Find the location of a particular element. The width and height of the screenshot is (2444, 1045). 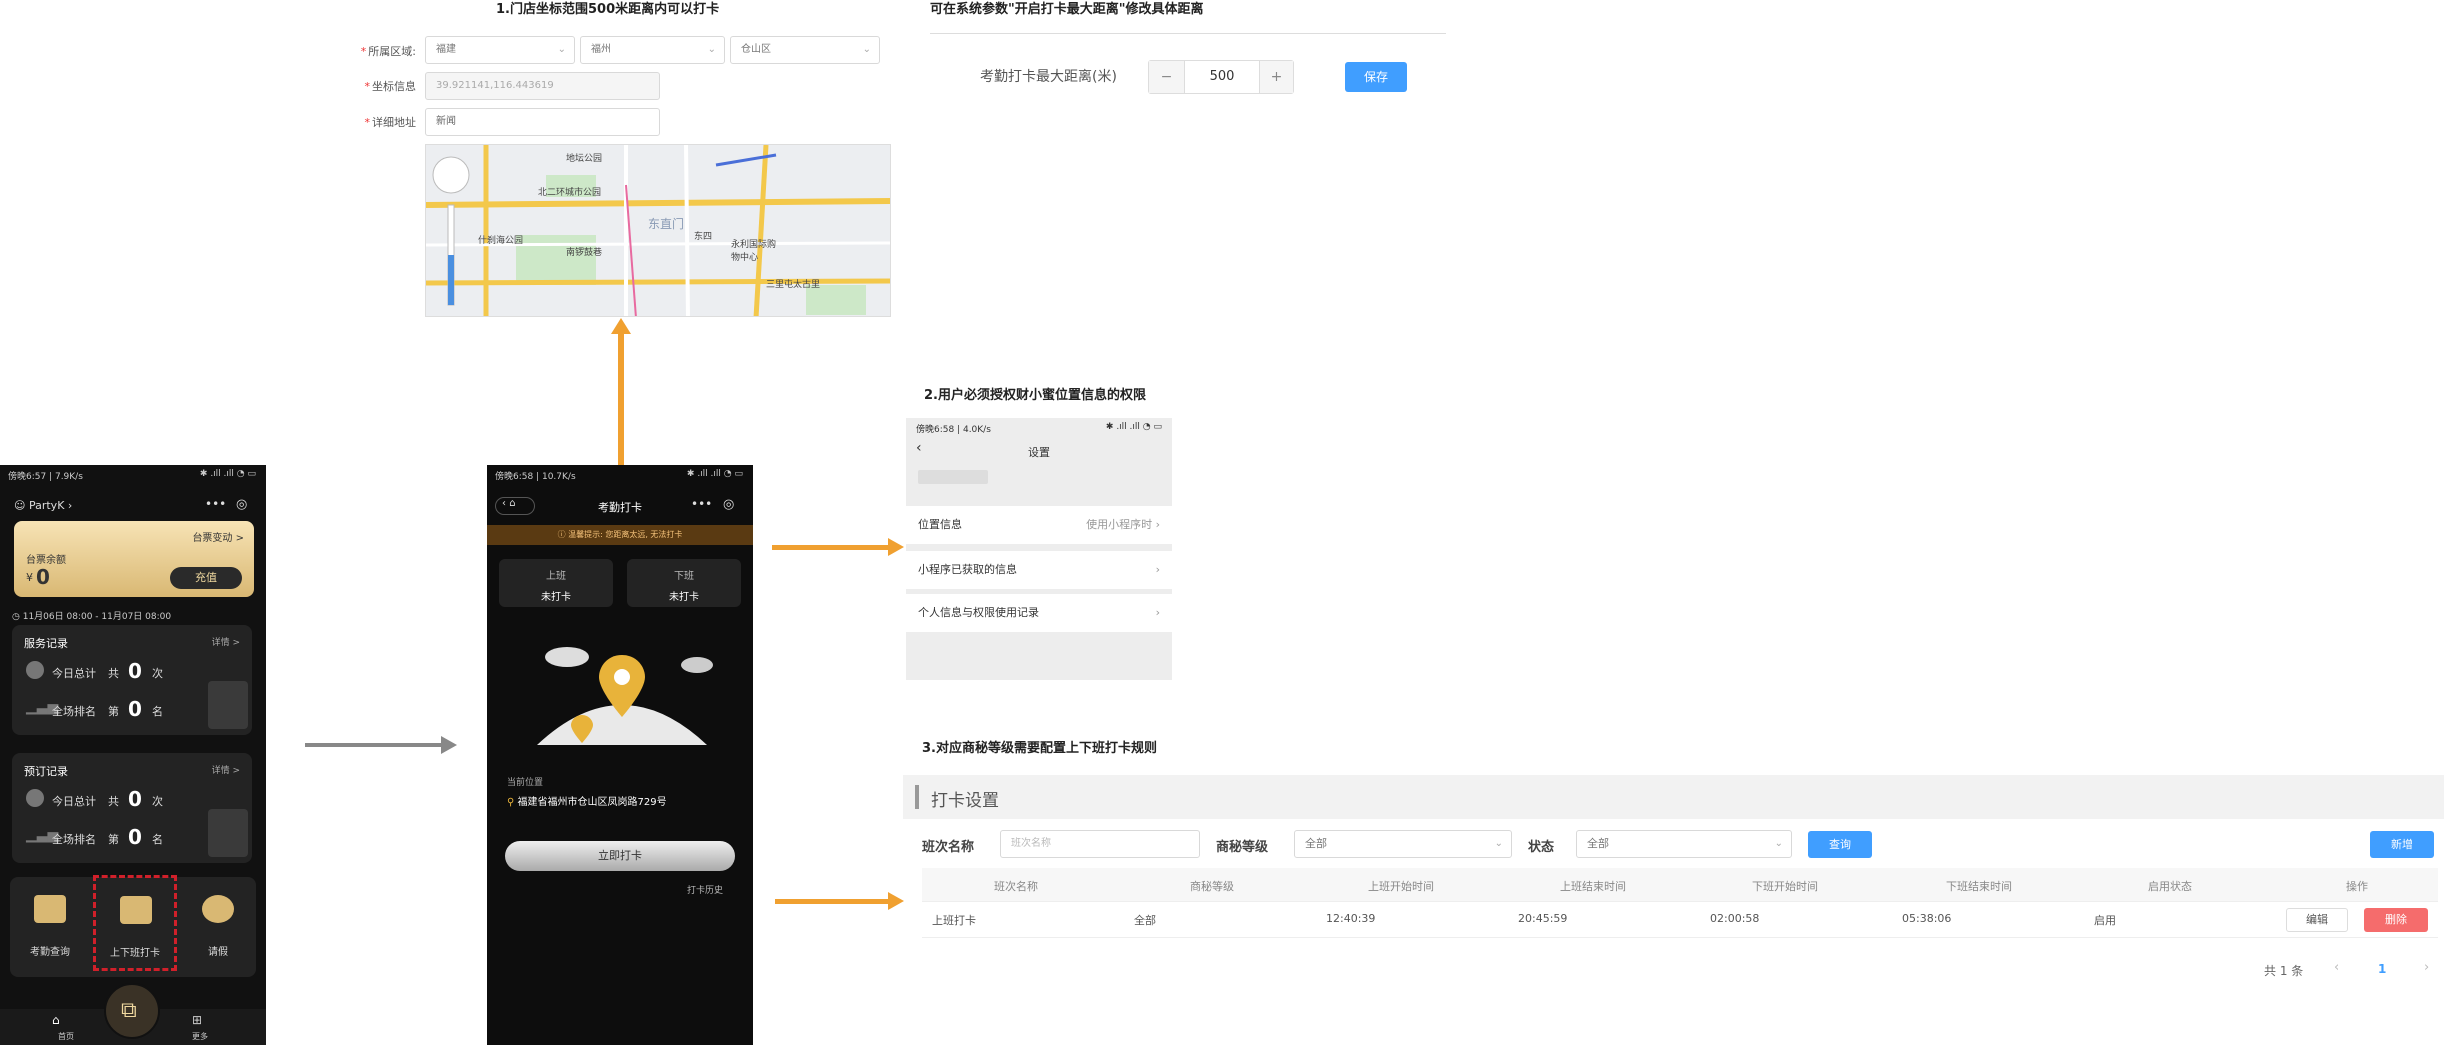

province-select: 福建 ⌄ is located at coordinates (500, 50).